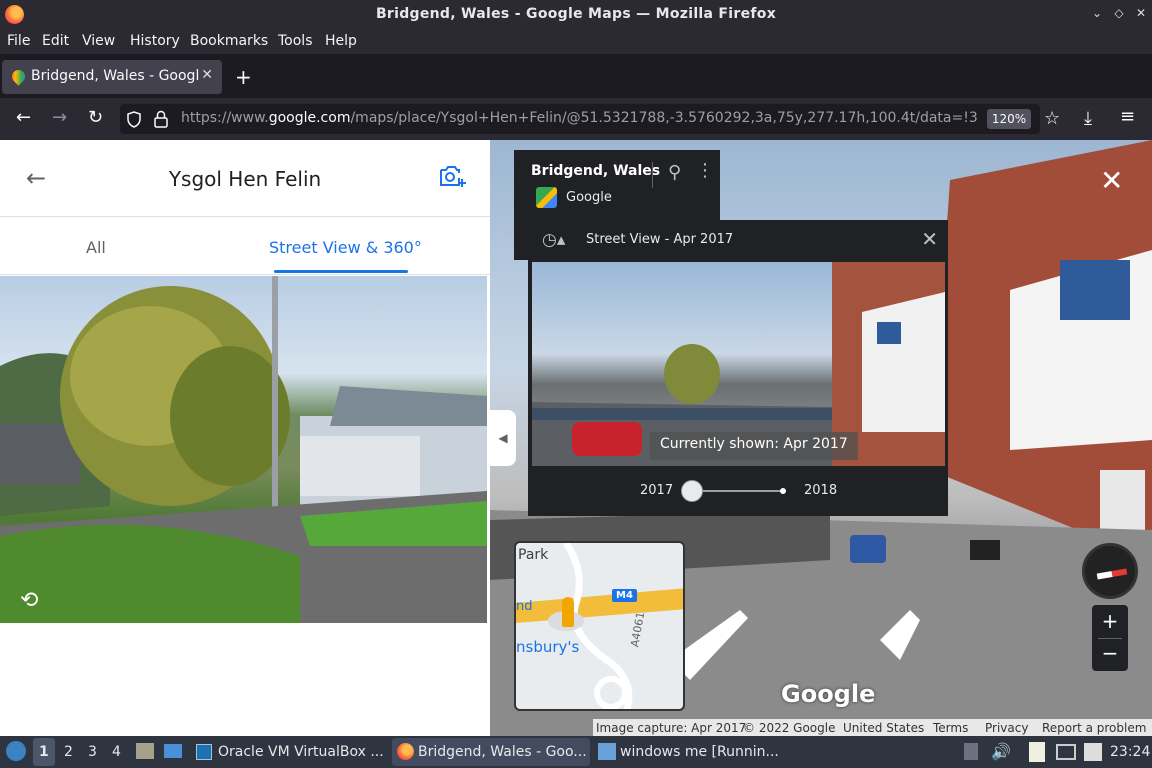  I want to click on copyright: © 2022 Google, so click(789, 728).